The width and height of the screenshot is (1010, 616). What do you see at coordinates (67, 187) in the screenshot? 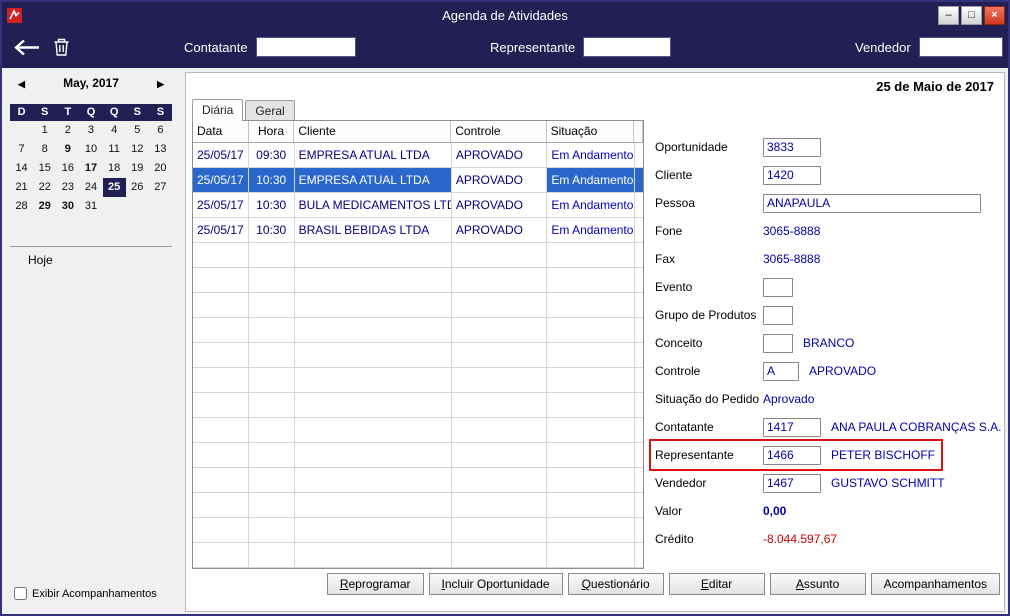
I see `calendar-day-23: 23` at bounding box center [67, 187].